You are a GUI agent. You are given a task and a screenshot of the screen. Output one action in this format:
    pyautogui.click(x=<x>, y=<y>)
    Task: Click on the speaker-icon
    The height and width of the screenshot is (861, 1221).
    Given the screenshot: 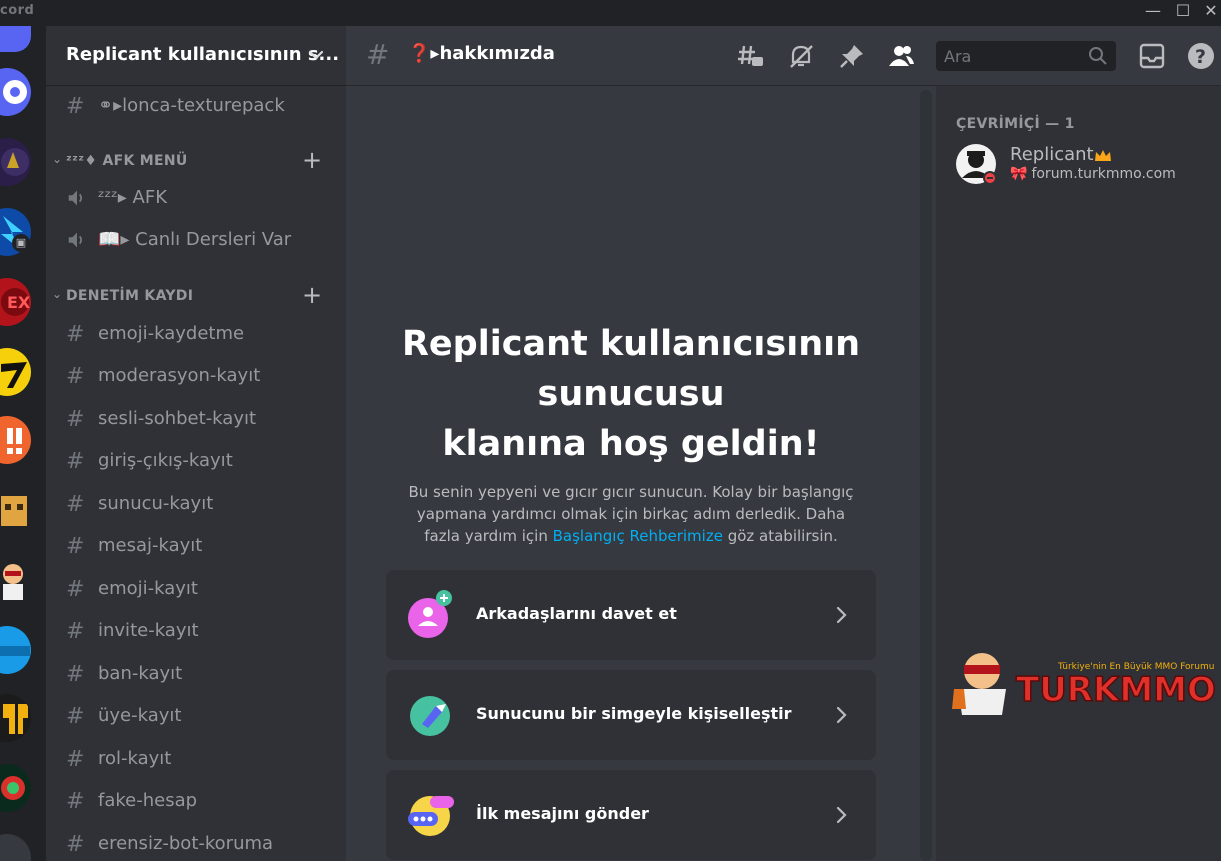 What is the action you would take?
    pyautogui.click(x=75, y=198)
    